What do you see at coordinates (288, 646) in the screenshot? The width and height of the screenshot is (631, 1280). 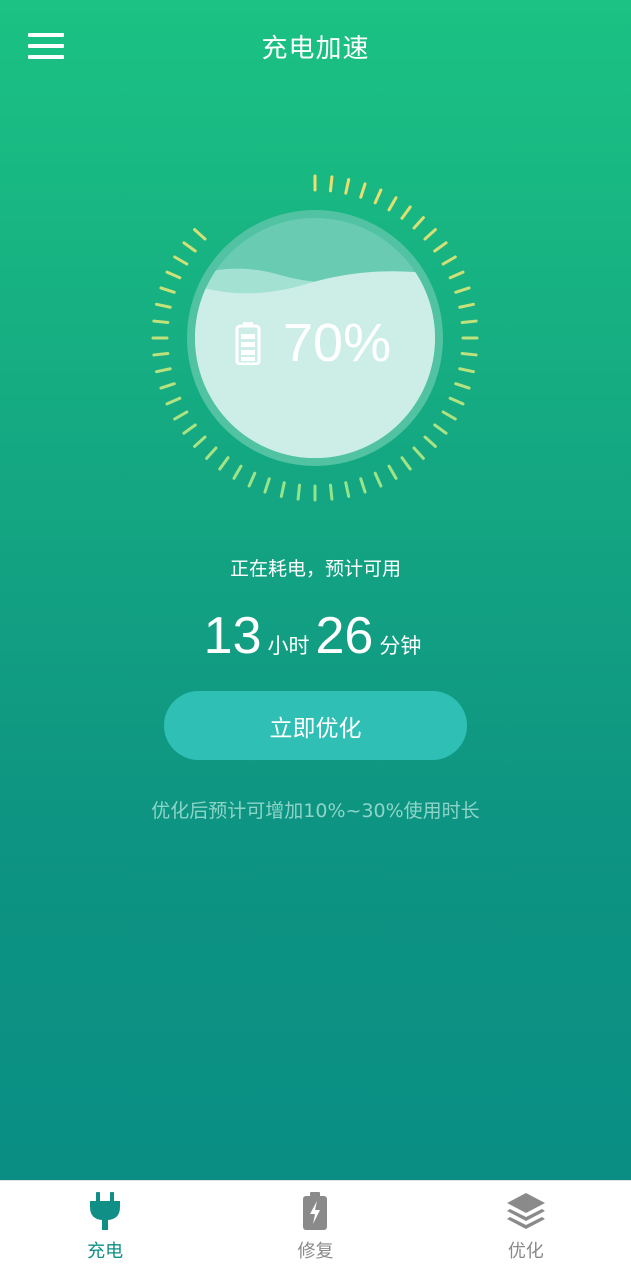 I see `hours-unit: 小时` at bounding box center [288, 646].